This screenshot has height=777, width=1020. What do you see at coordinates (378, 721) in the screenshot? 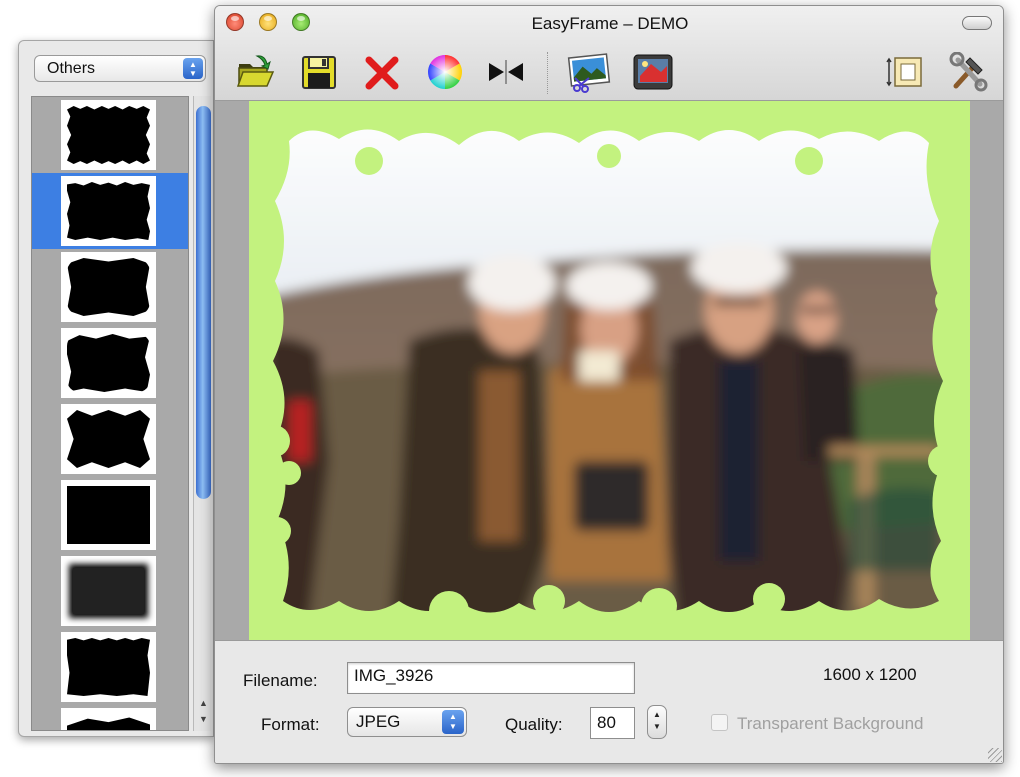
I see `format-select-value: JPEG` at bounding box center [378, 721].